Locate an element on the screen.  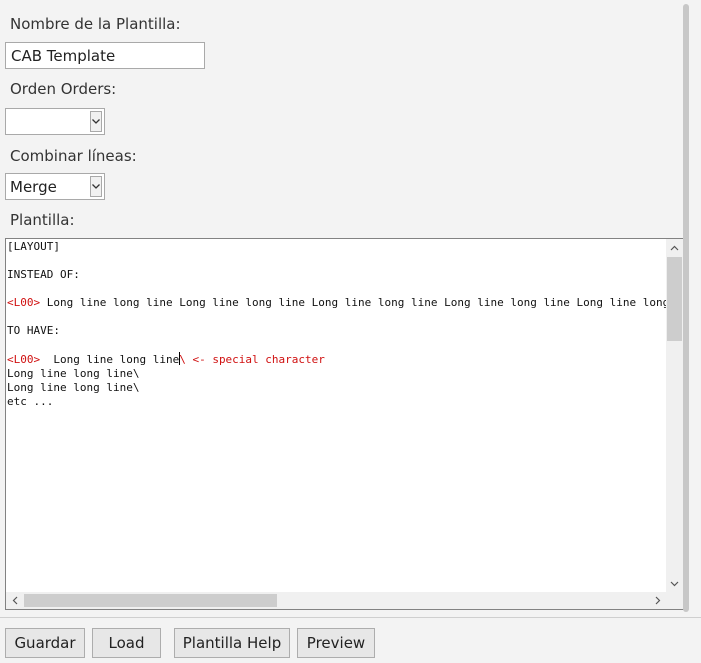
horizontal-scrollbar-thumb is located at coordinates (150, 600).